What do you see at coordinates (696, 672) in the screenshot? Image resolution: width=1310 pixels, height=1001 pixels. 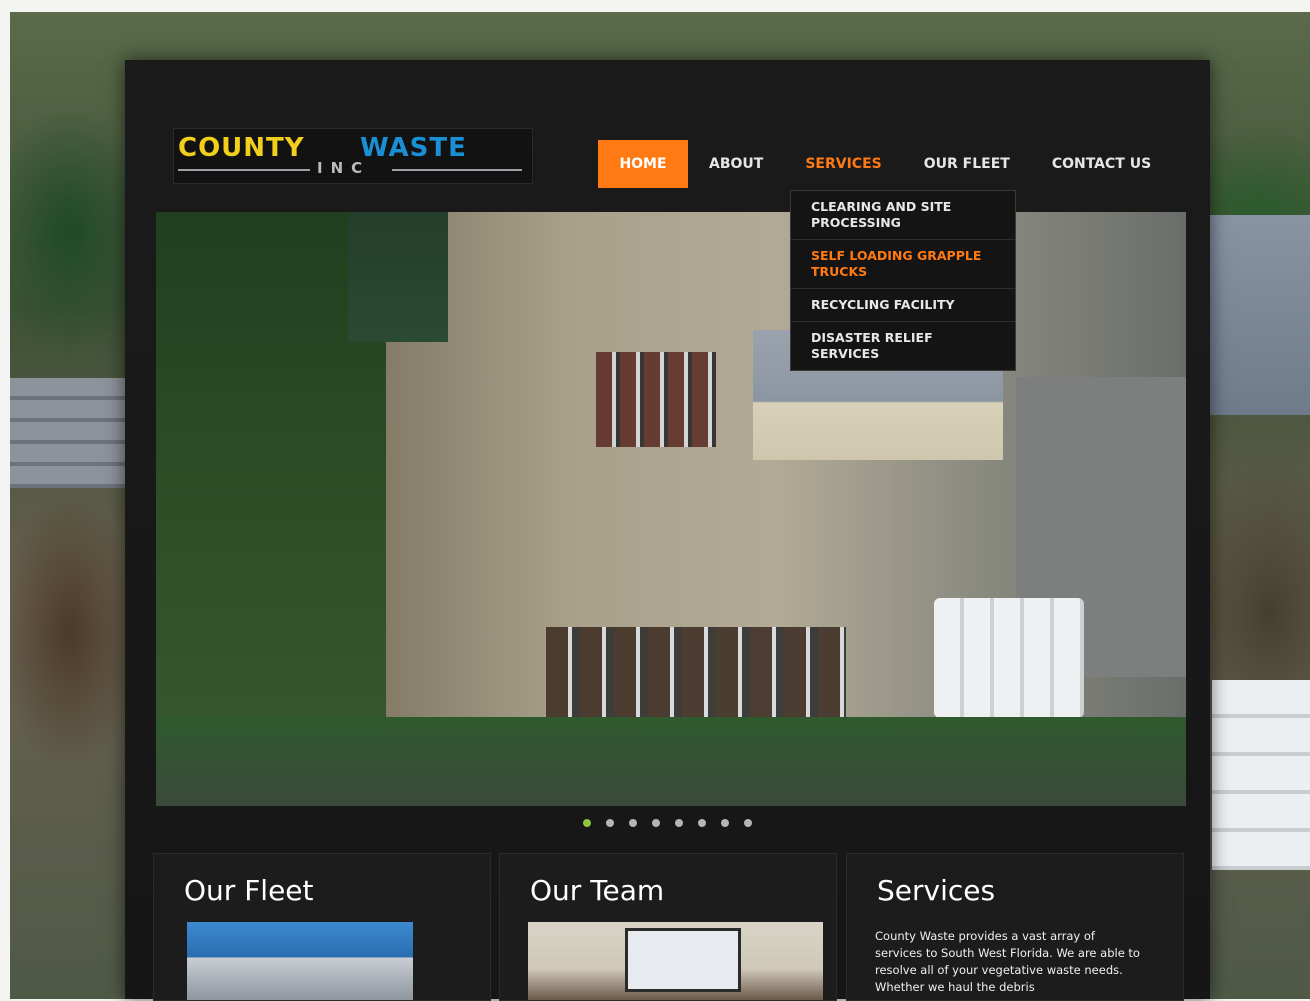 I see `hero-trucks-bottom` at bounding box center [696, 672].